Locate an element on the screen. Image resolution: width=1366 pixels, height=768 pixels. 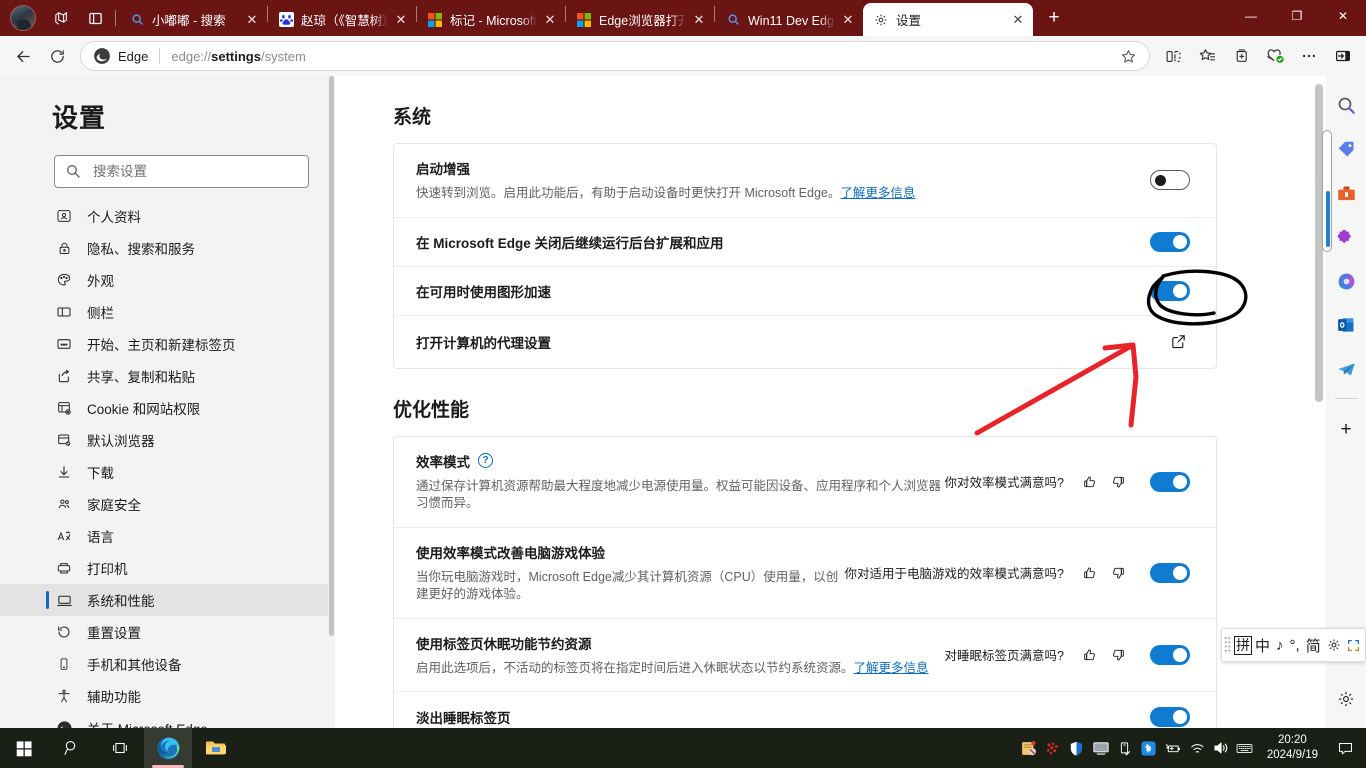
workspaces-icon is located at coordinates (61, 18).